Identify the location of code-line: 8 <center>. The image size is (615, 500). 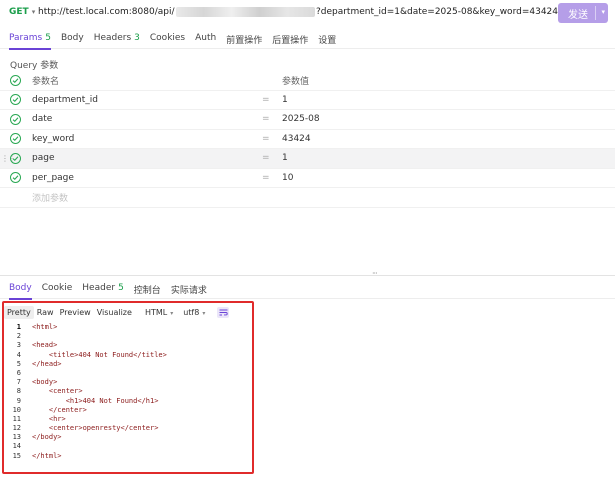
(127, 391).